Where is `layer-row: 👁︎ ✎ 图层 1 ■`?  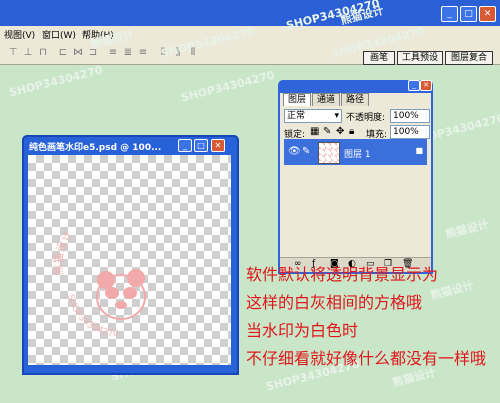
layer-row: 👁︎ ✎ 图层 1 ■ is located at coordinates (355, 152).